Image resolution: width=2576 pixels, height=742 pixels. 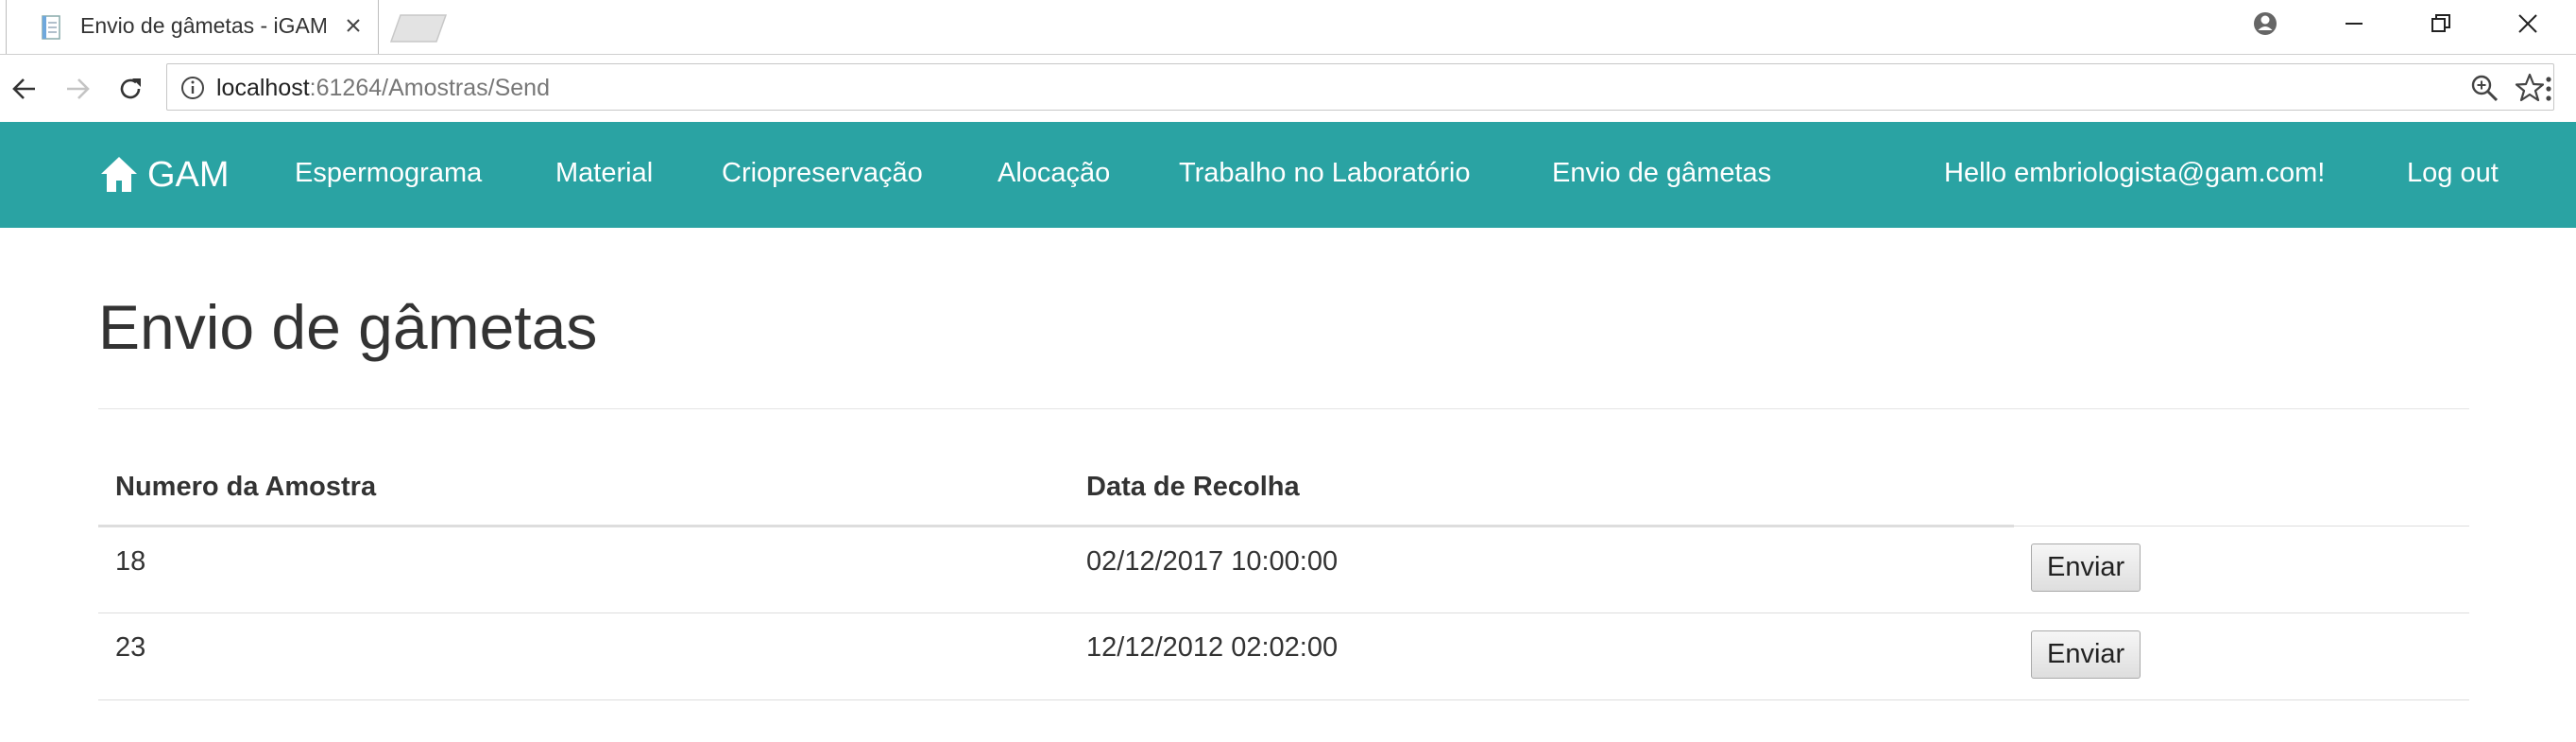 I want to click on url-text: localhost:61264/Amostras/Send, so click(x=383, y=88).